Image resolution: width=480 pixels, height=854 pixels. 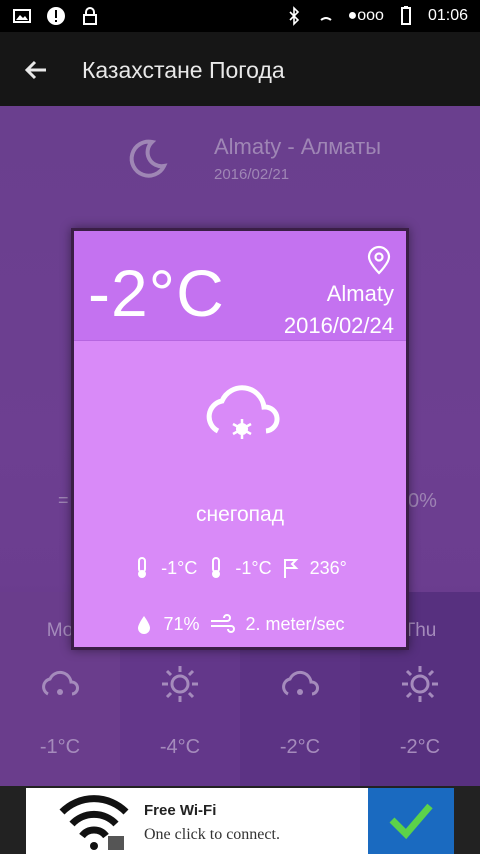 I want to click on checkmark-icon, so click(x=411, y=821).